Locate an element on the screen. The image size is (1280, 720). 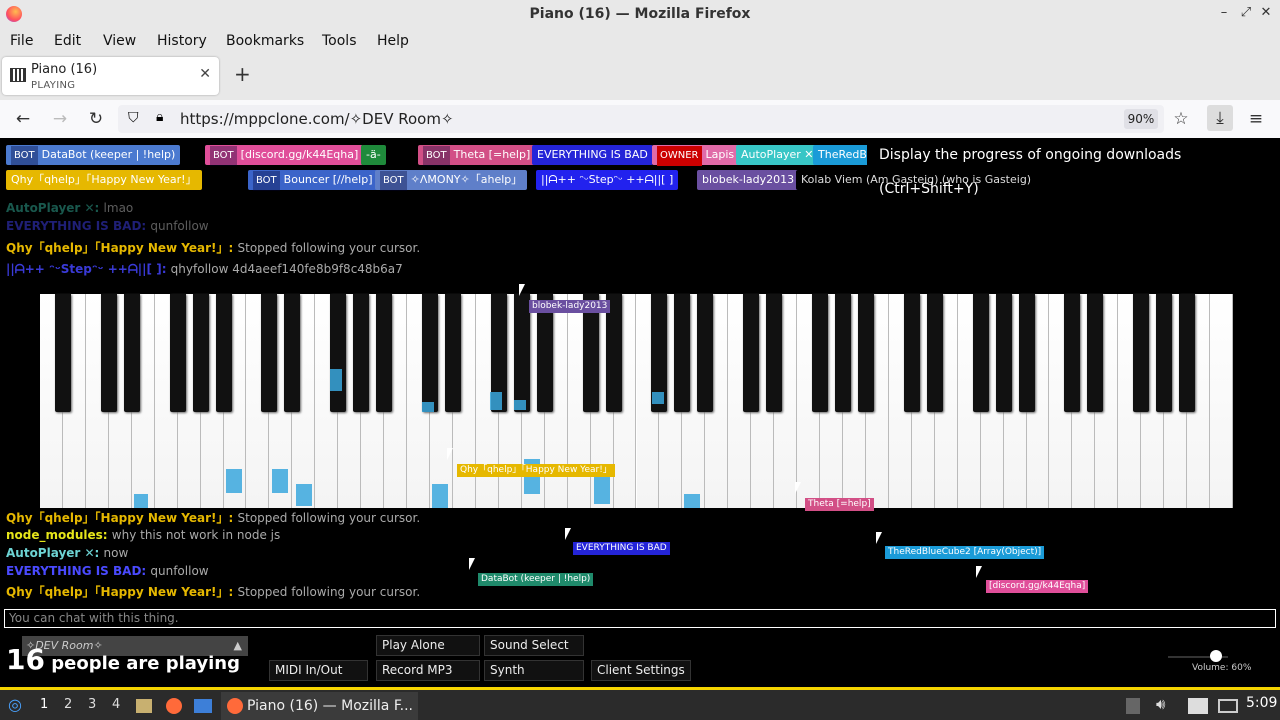
user-chip: TheRedB is located at coordinates (842, 155).